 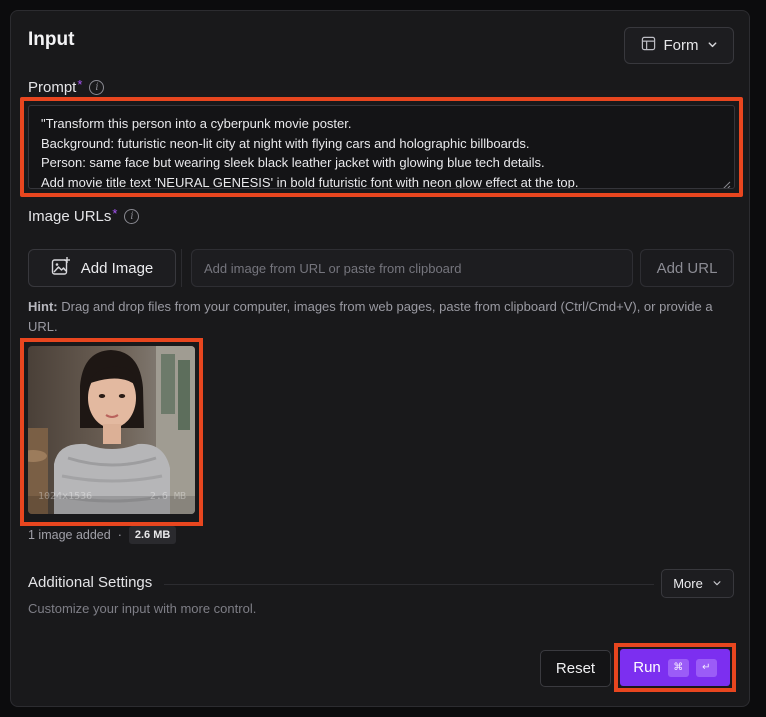 What do you see at coordinates (65, 496) in the screenshot?
I see `image-dimensions: 1024x1536` at bounding box center [65, 496].